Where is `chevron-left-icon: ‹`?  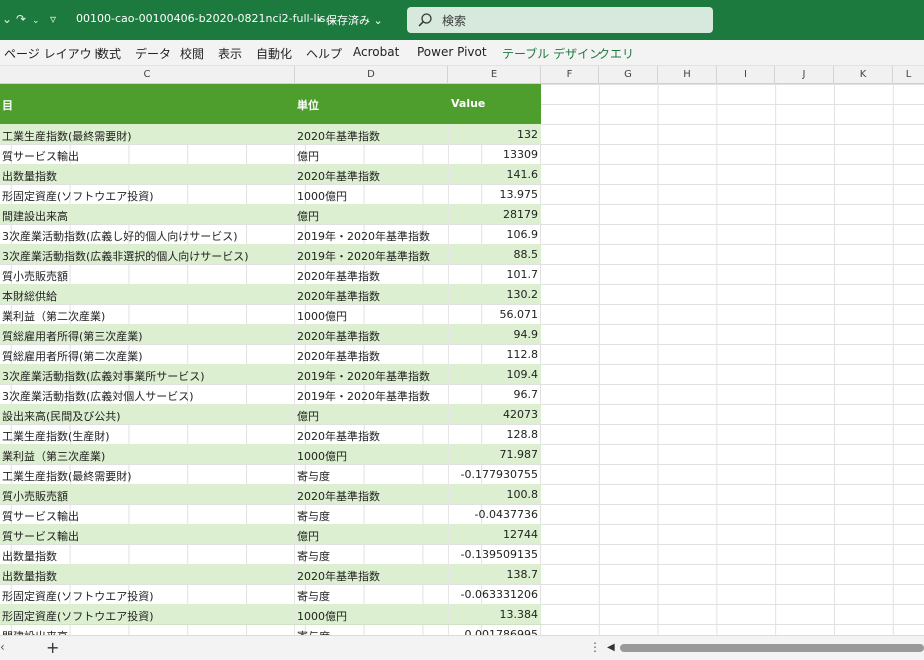
chevron-left-icon: ‹ is located at coordinates (2, 647).